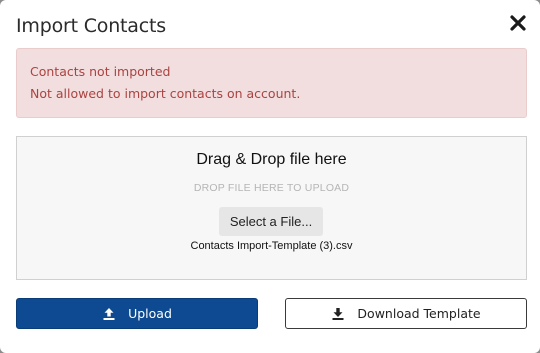  I want to click on close-button, so click(518, 23).